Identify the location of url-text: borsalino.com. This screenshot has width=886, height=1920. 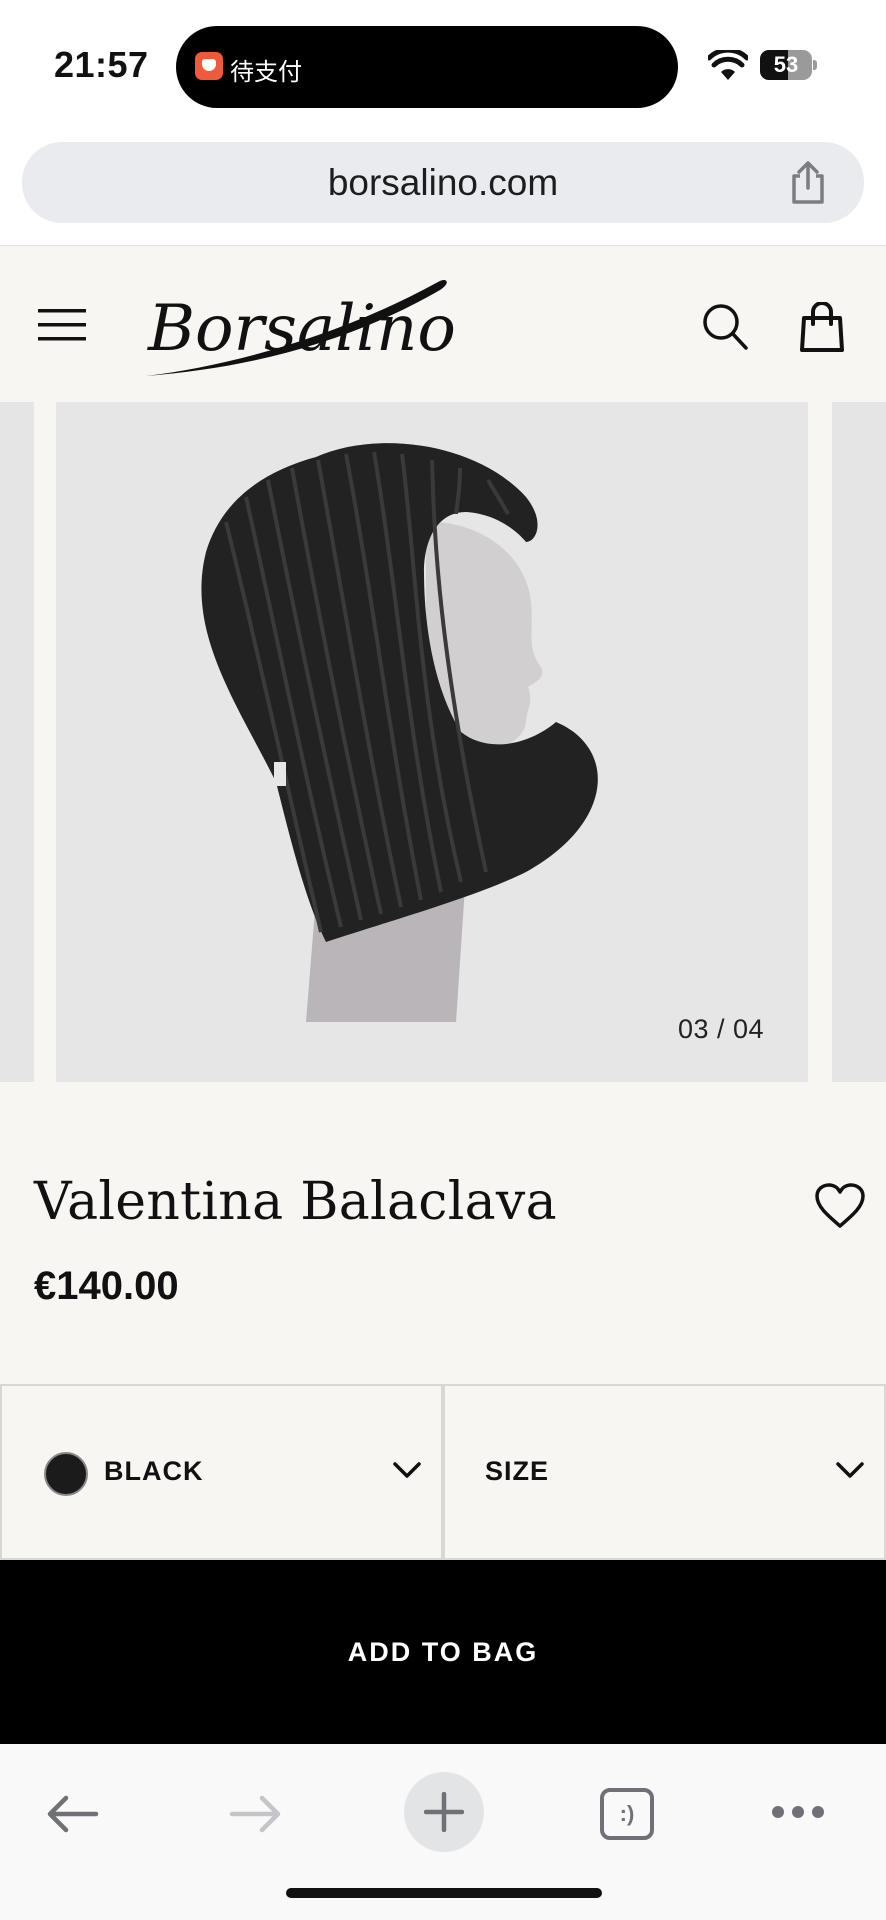
(443, 182).